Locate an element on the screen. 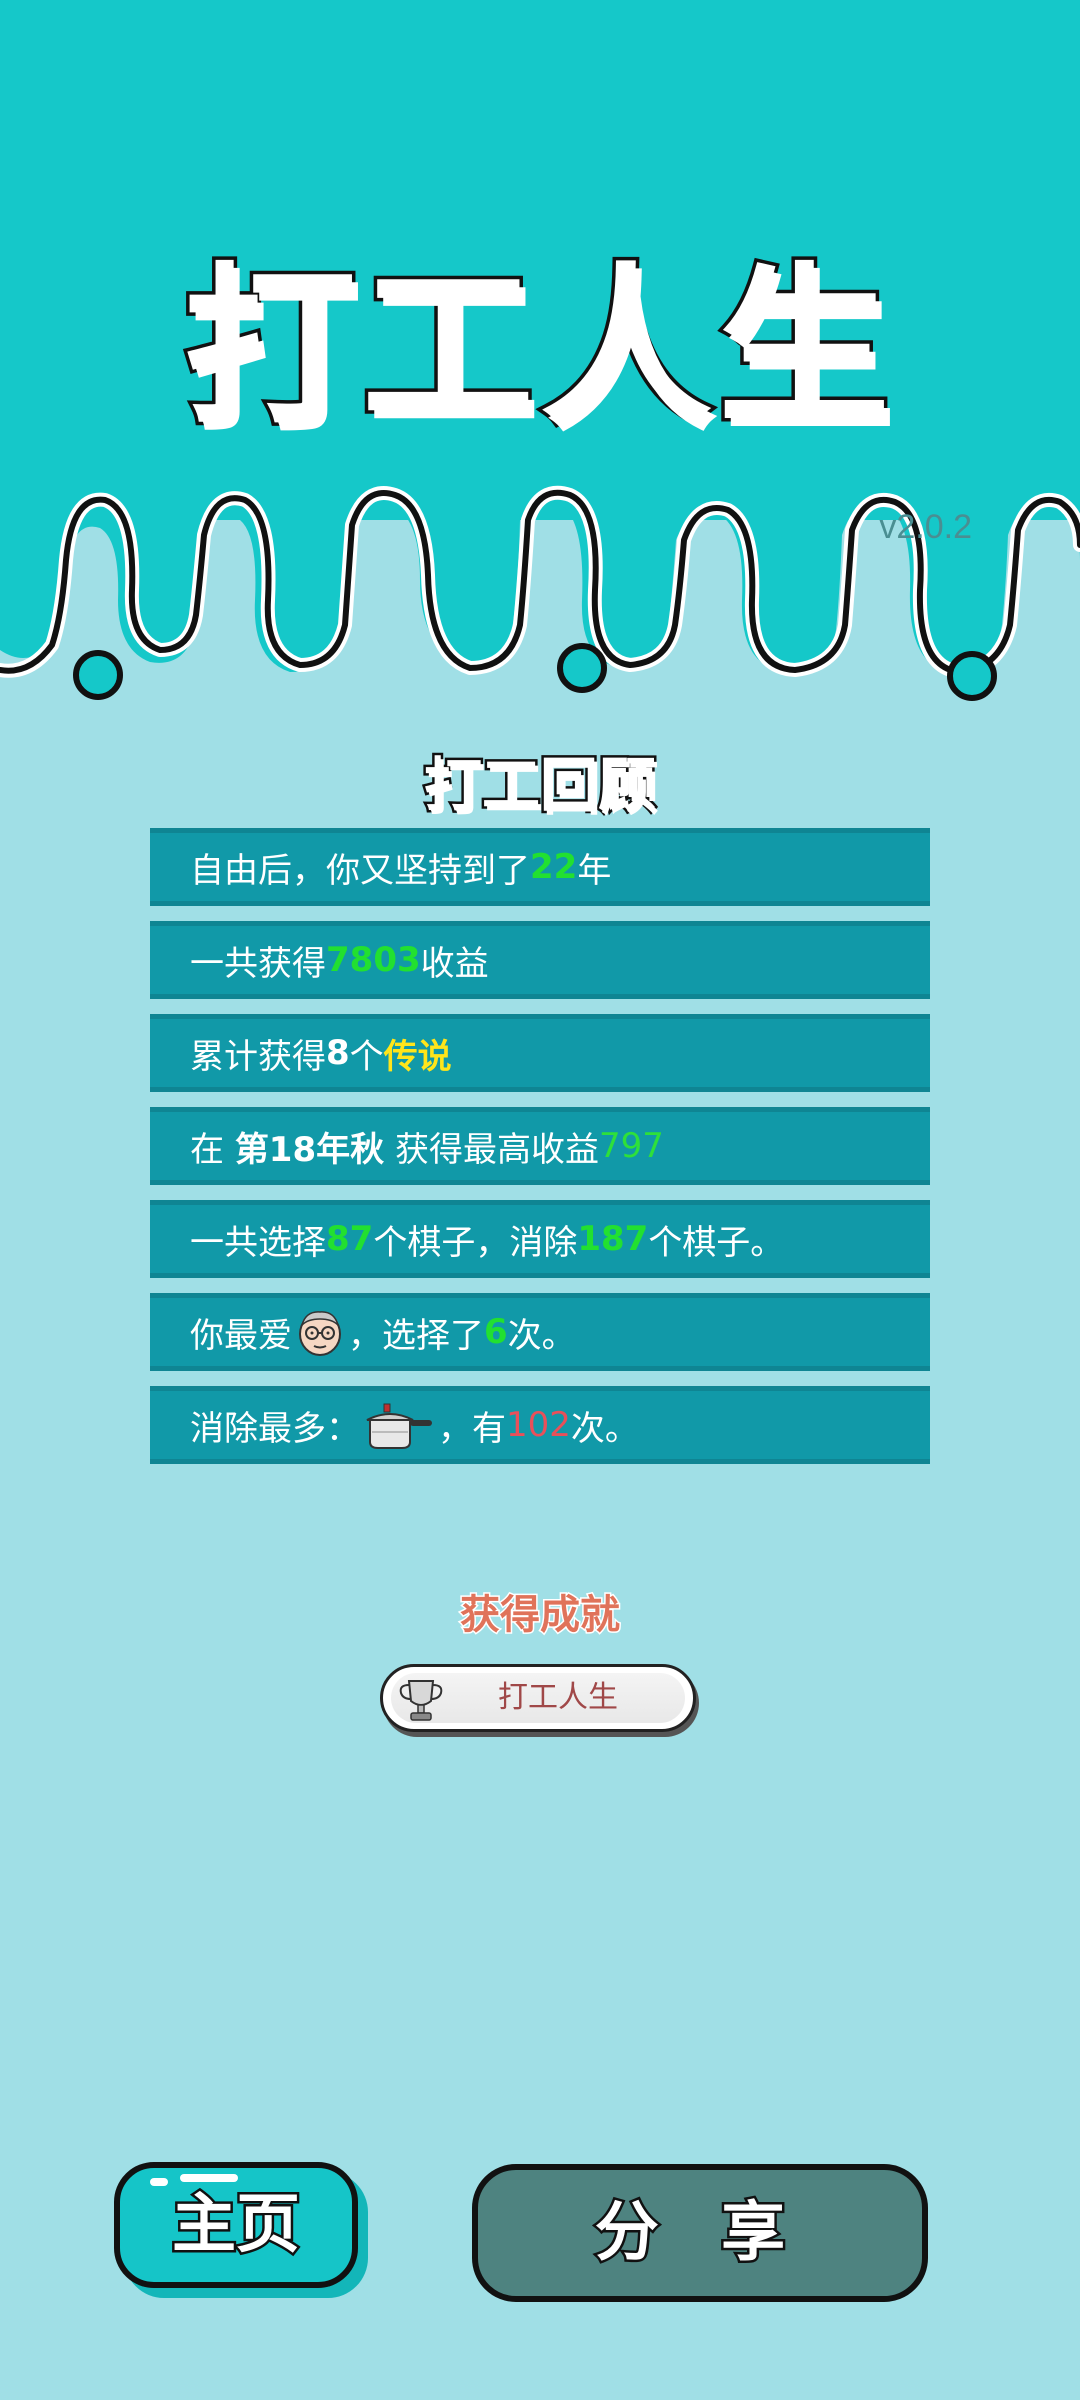 This screenshot has width=1080, height=2400. stat-row-best-season: 在 第18年秋 获得最高收益 797 is located at coordinates (540, 1146).